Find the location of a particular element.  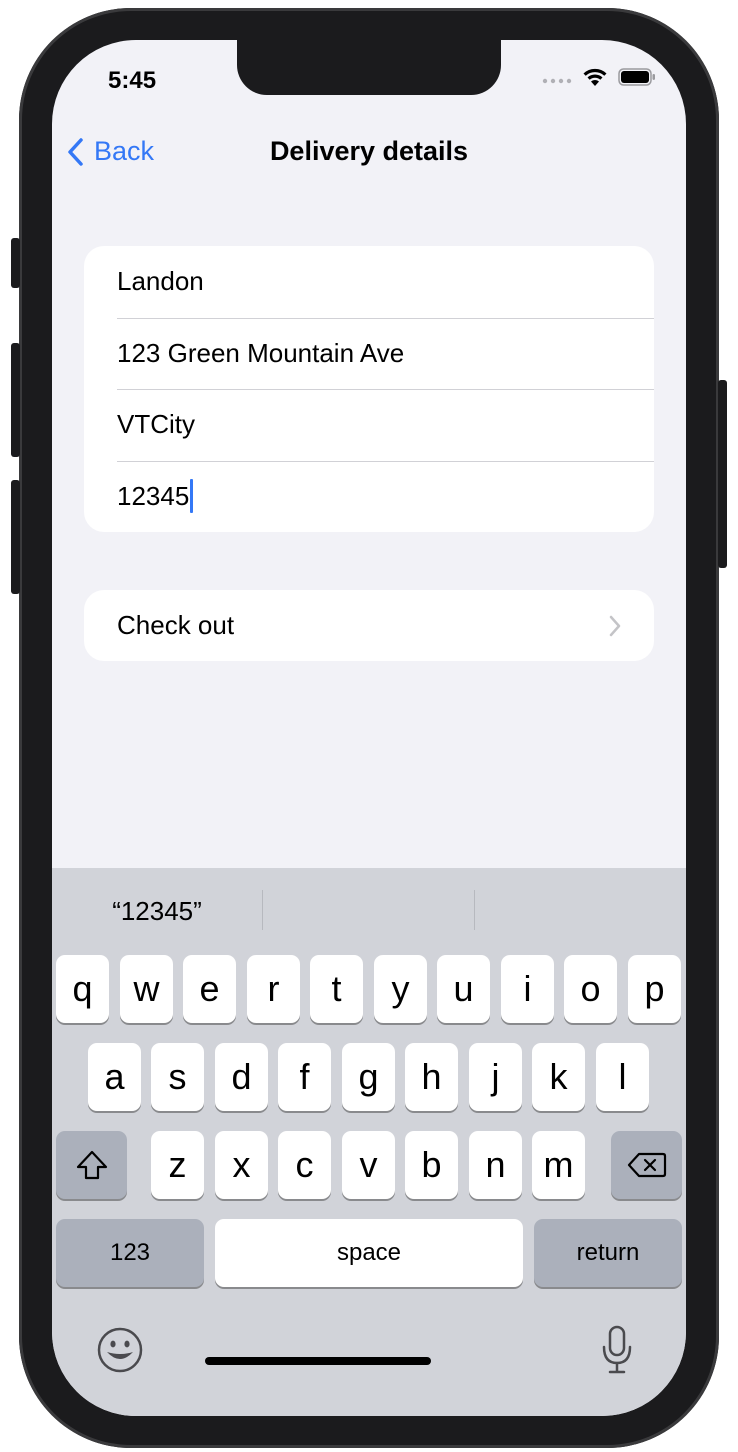

key-g: g is located at coordinates (368, 1077).